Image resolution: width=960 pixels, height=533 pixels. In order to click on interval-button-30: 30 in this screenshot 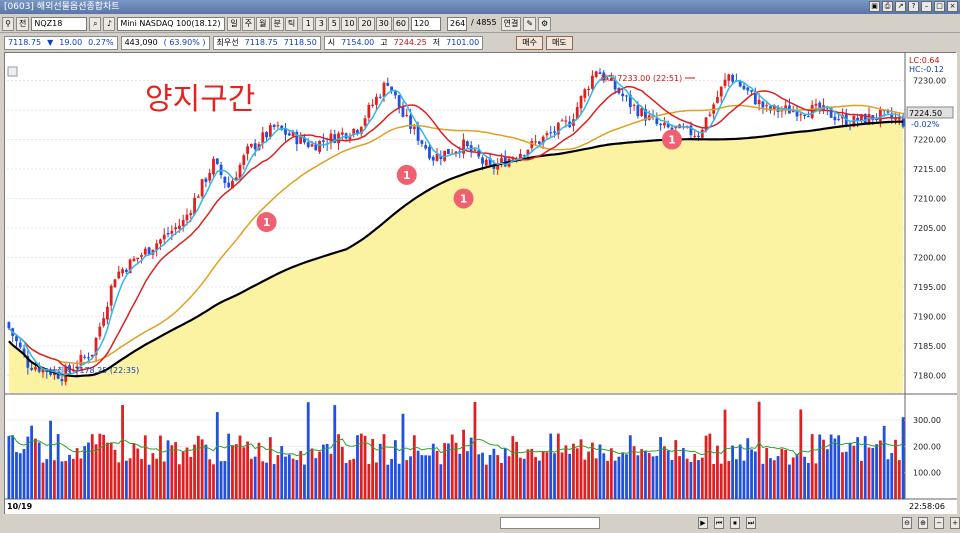, I will do `click(383, 23)`.